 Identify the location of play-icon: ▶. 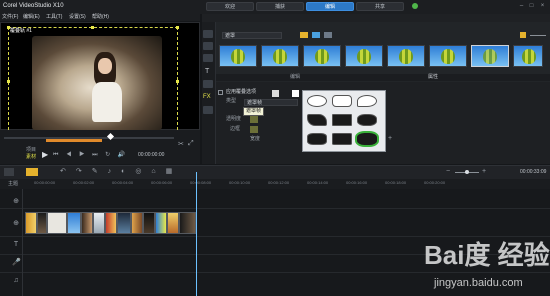
(45, 154).